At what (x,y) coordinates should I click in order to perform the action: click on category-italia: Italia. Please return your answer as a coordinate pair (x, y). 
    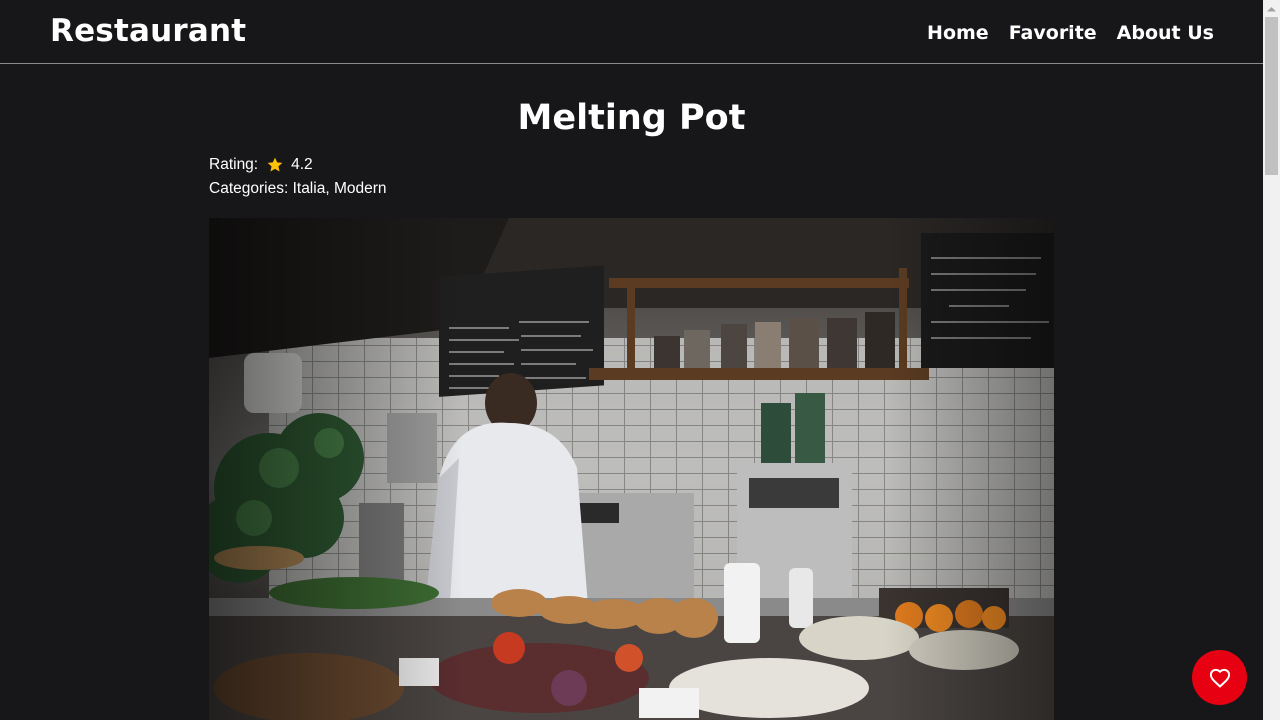
    Looking at the image, I should click on (309, 188).